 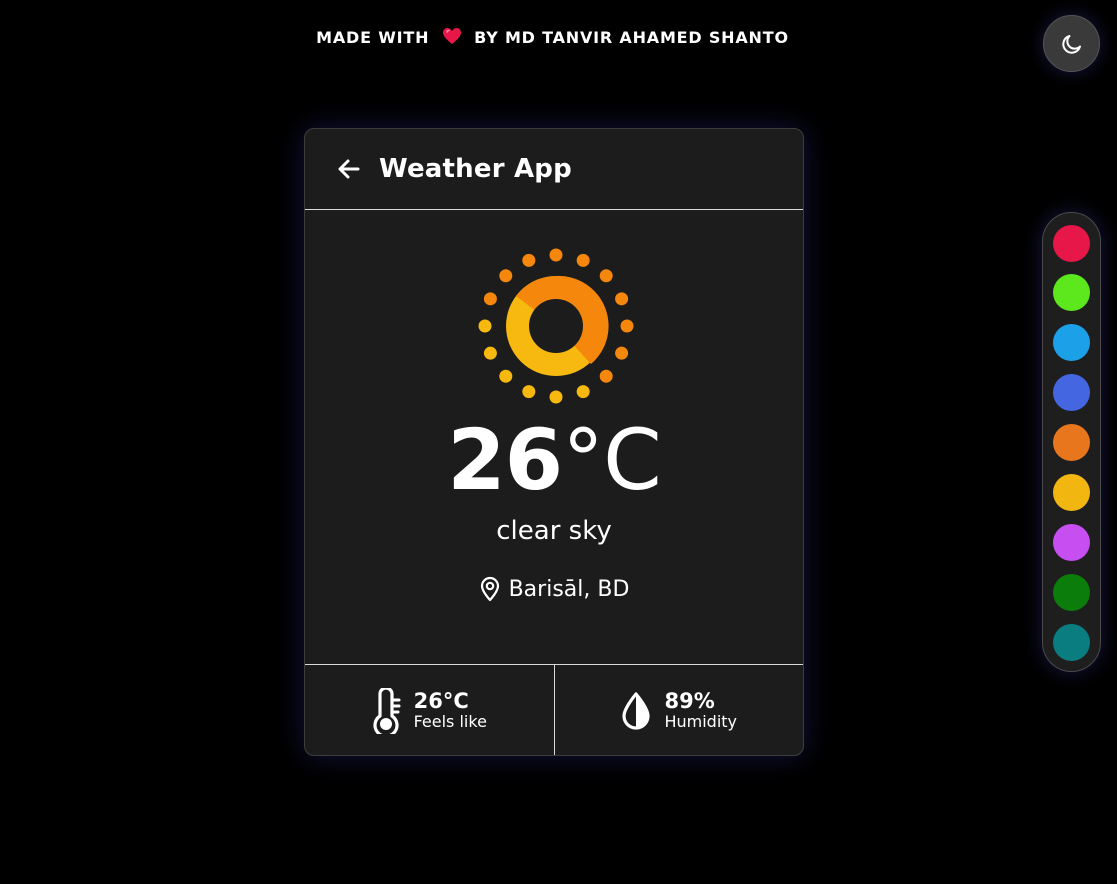 I want to click on color-swatch-purple, so click(x=1071, y=542).